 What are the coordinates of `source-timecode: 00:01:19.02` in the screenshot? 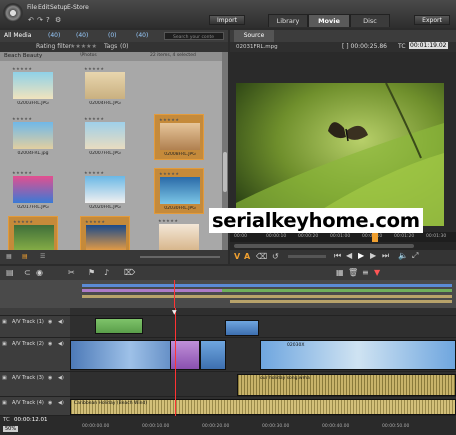 It's located at (428, 45).